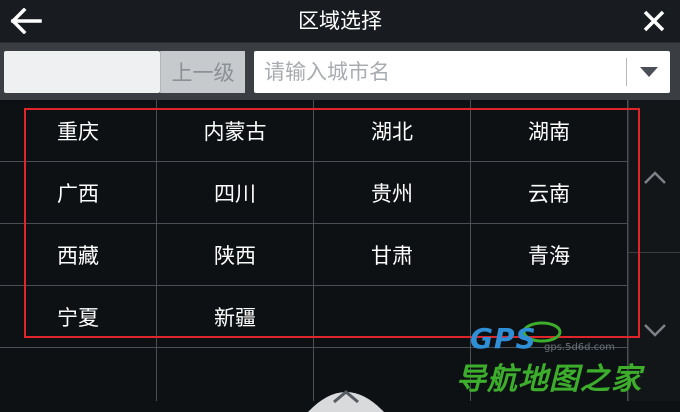 The height and width of the screenshot is (412, 680). I want to click on watermark: GPS gps.5d6d.com 导航地图之家, so click(564, 358).